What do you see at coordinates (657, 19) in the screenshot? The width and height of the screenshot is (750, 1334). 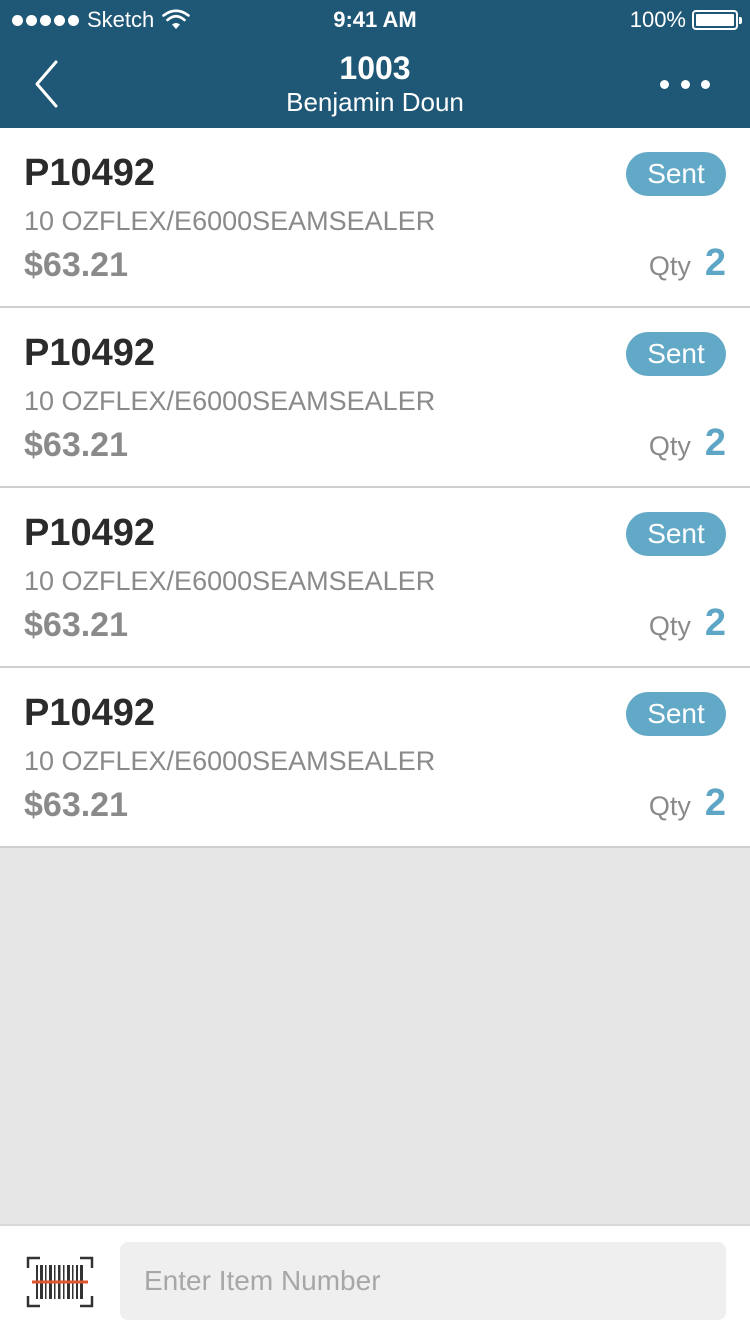 I see `battery-percent: 100%` at bounding box center [657, 19].